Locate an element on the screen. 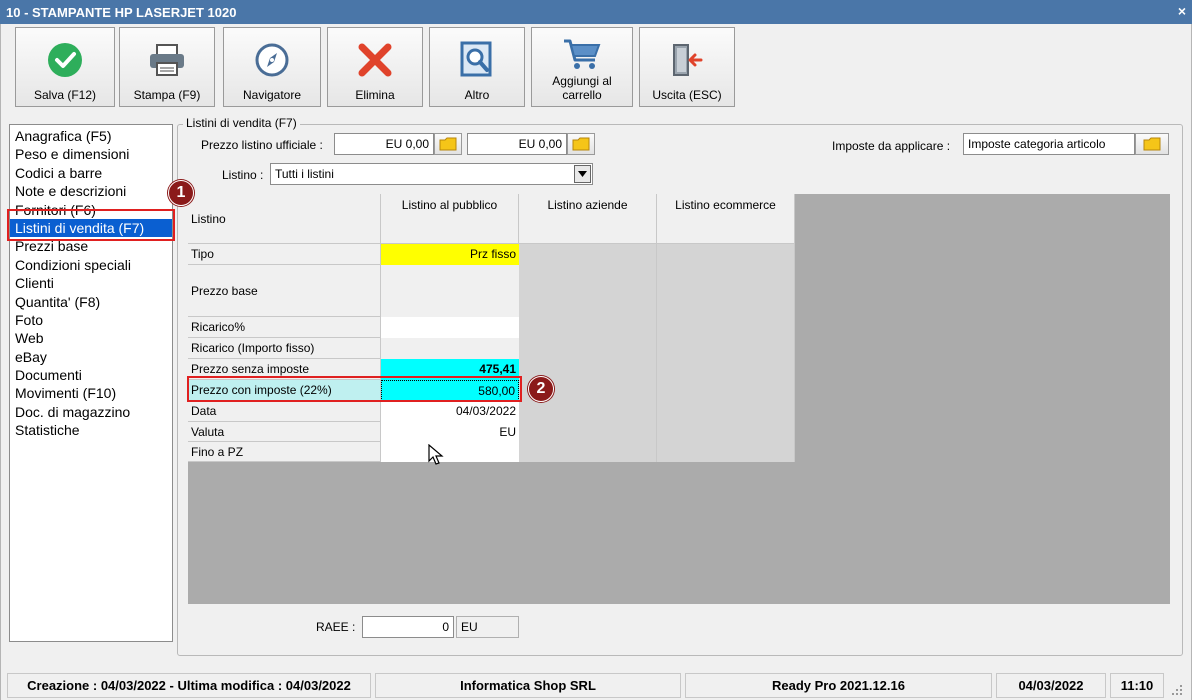 Image resolution: width=1192 pixels, height=700 pixels. official-price-label: Prezzo listino ufficiale : is located at coordinates (262, 145).